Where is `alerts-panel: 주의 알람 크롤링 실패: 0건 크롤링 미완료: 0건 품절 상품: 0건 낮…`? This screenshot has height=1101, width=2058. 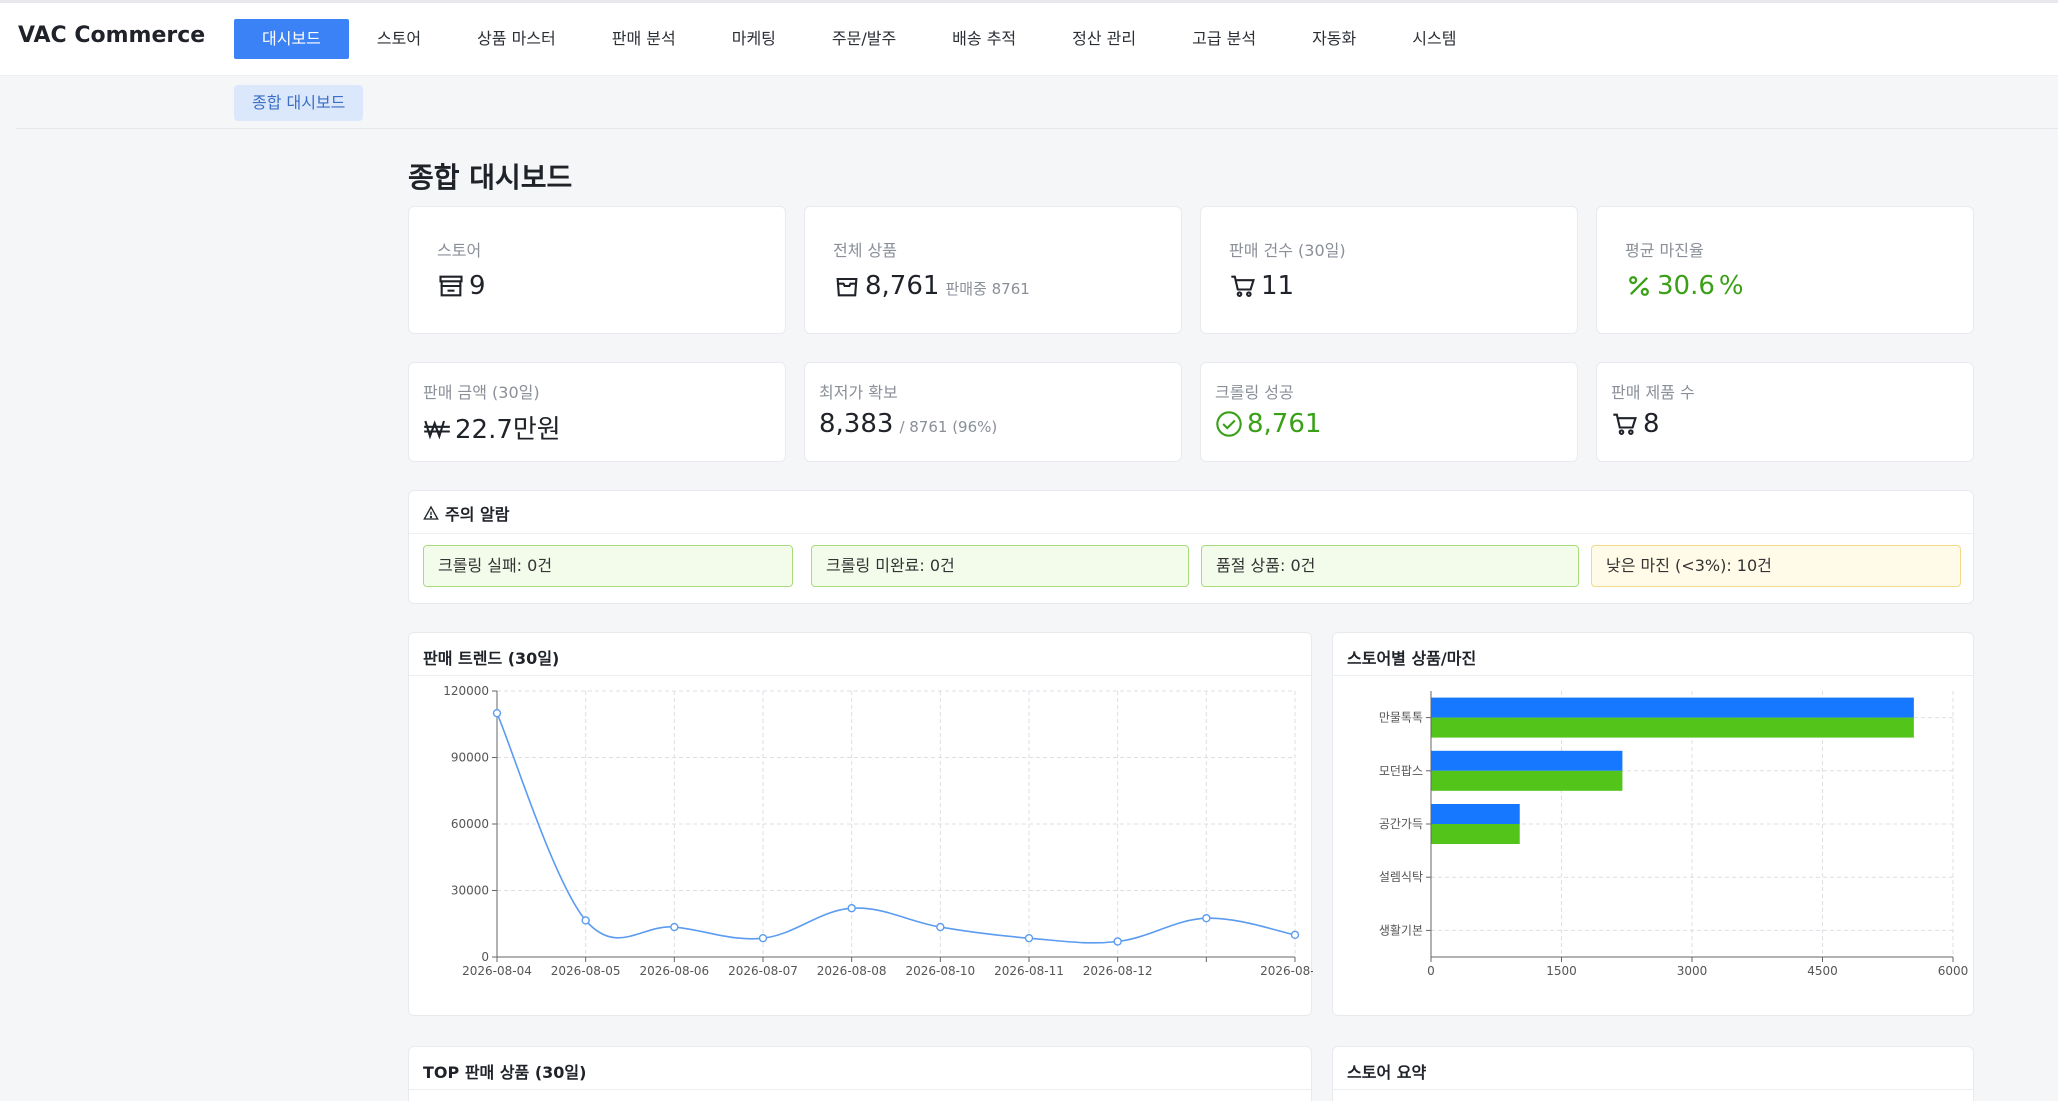
alerts-panel: 주의 알람 크롤링 실패: 0건 크롤링 미완료: 0건 품절 상품: 0건 낮… is located at coordinates (1191, 547).